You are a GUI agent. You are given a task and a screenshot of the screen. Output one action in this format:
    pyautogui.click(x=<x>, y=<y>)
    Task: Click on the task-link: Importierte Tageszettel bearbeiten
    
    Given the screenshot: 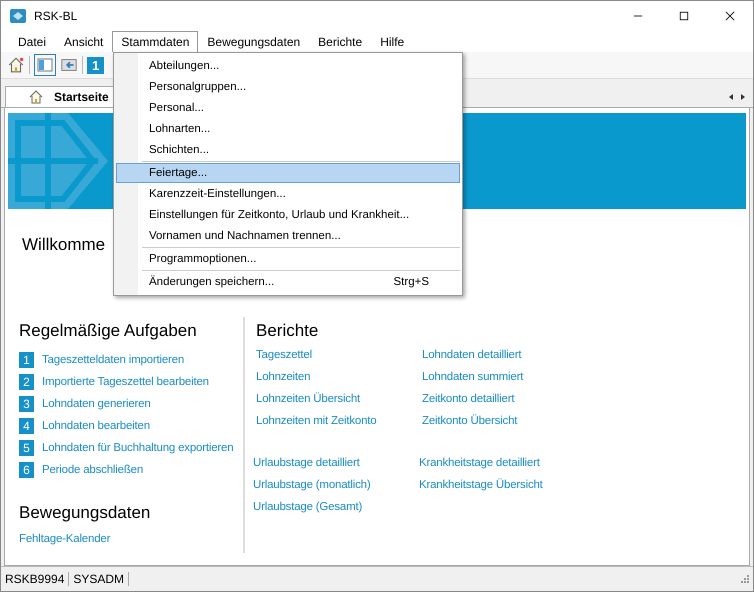 What is the action you would take?
    pyautogui.click(x=125, y=382)
    